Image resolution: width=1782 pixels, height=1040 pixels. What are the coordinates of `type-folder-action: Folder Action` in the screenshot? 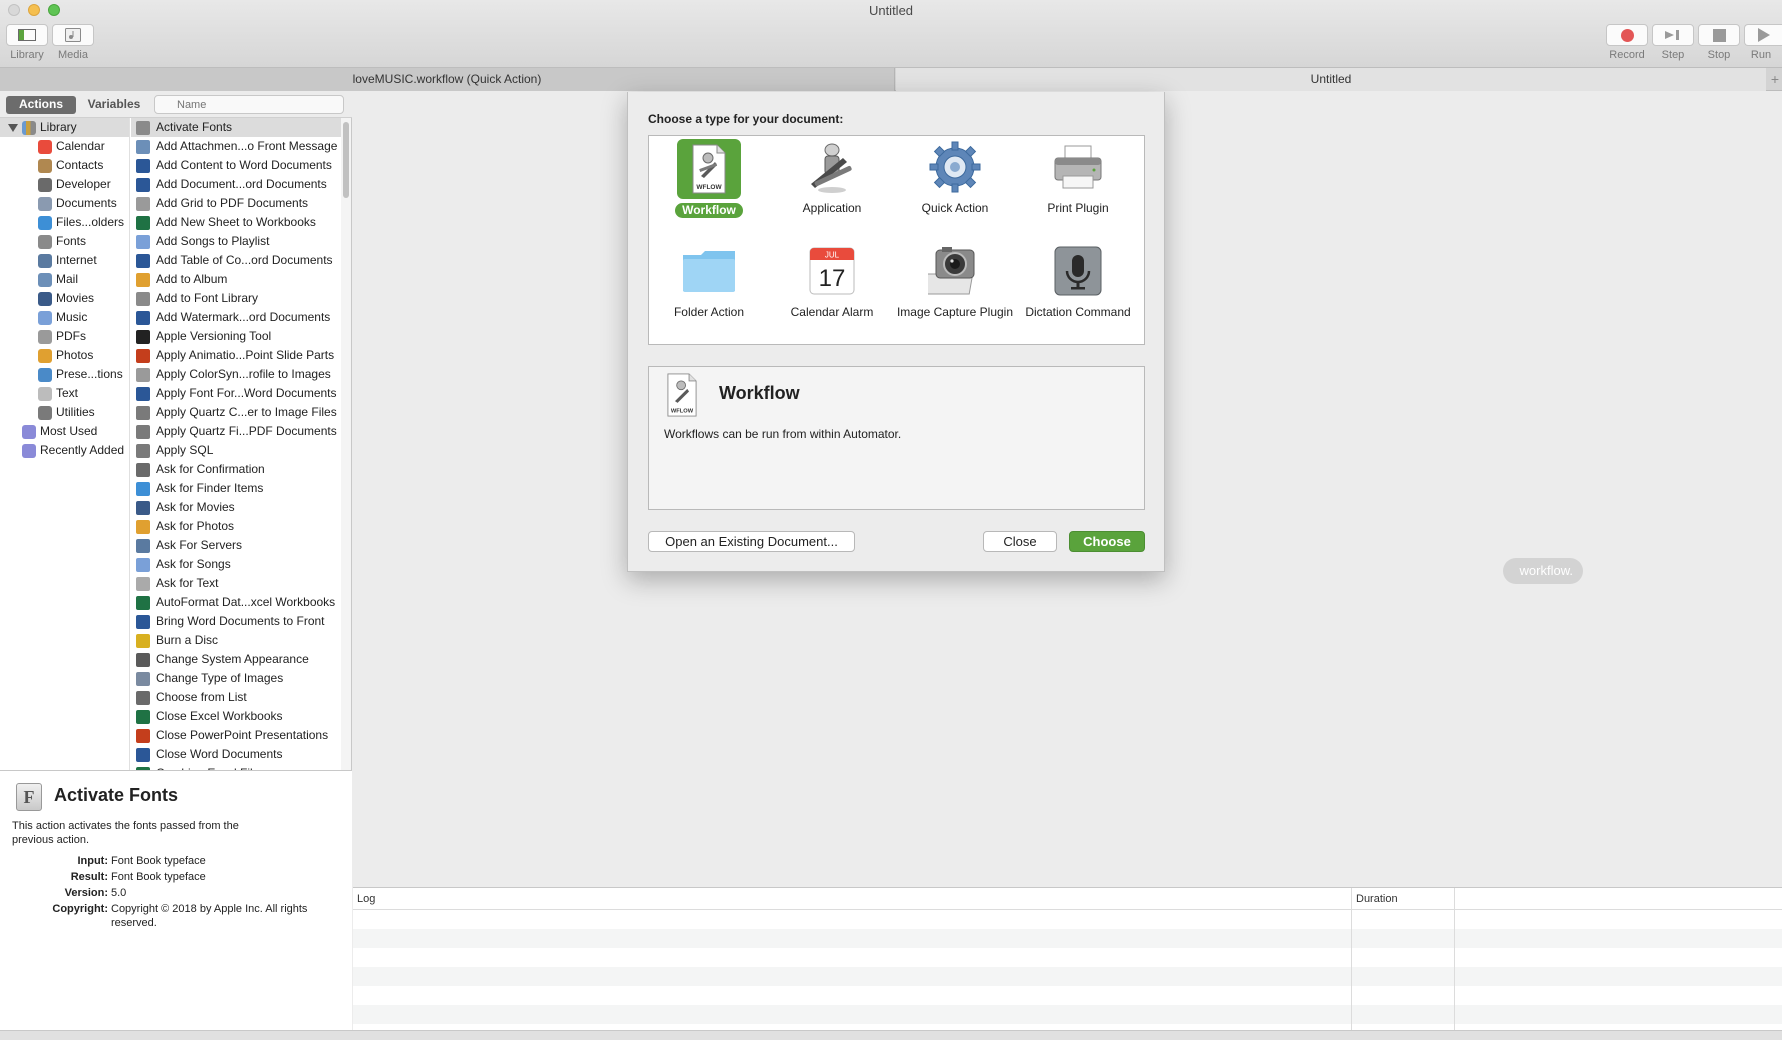 It's located at (709, 281).